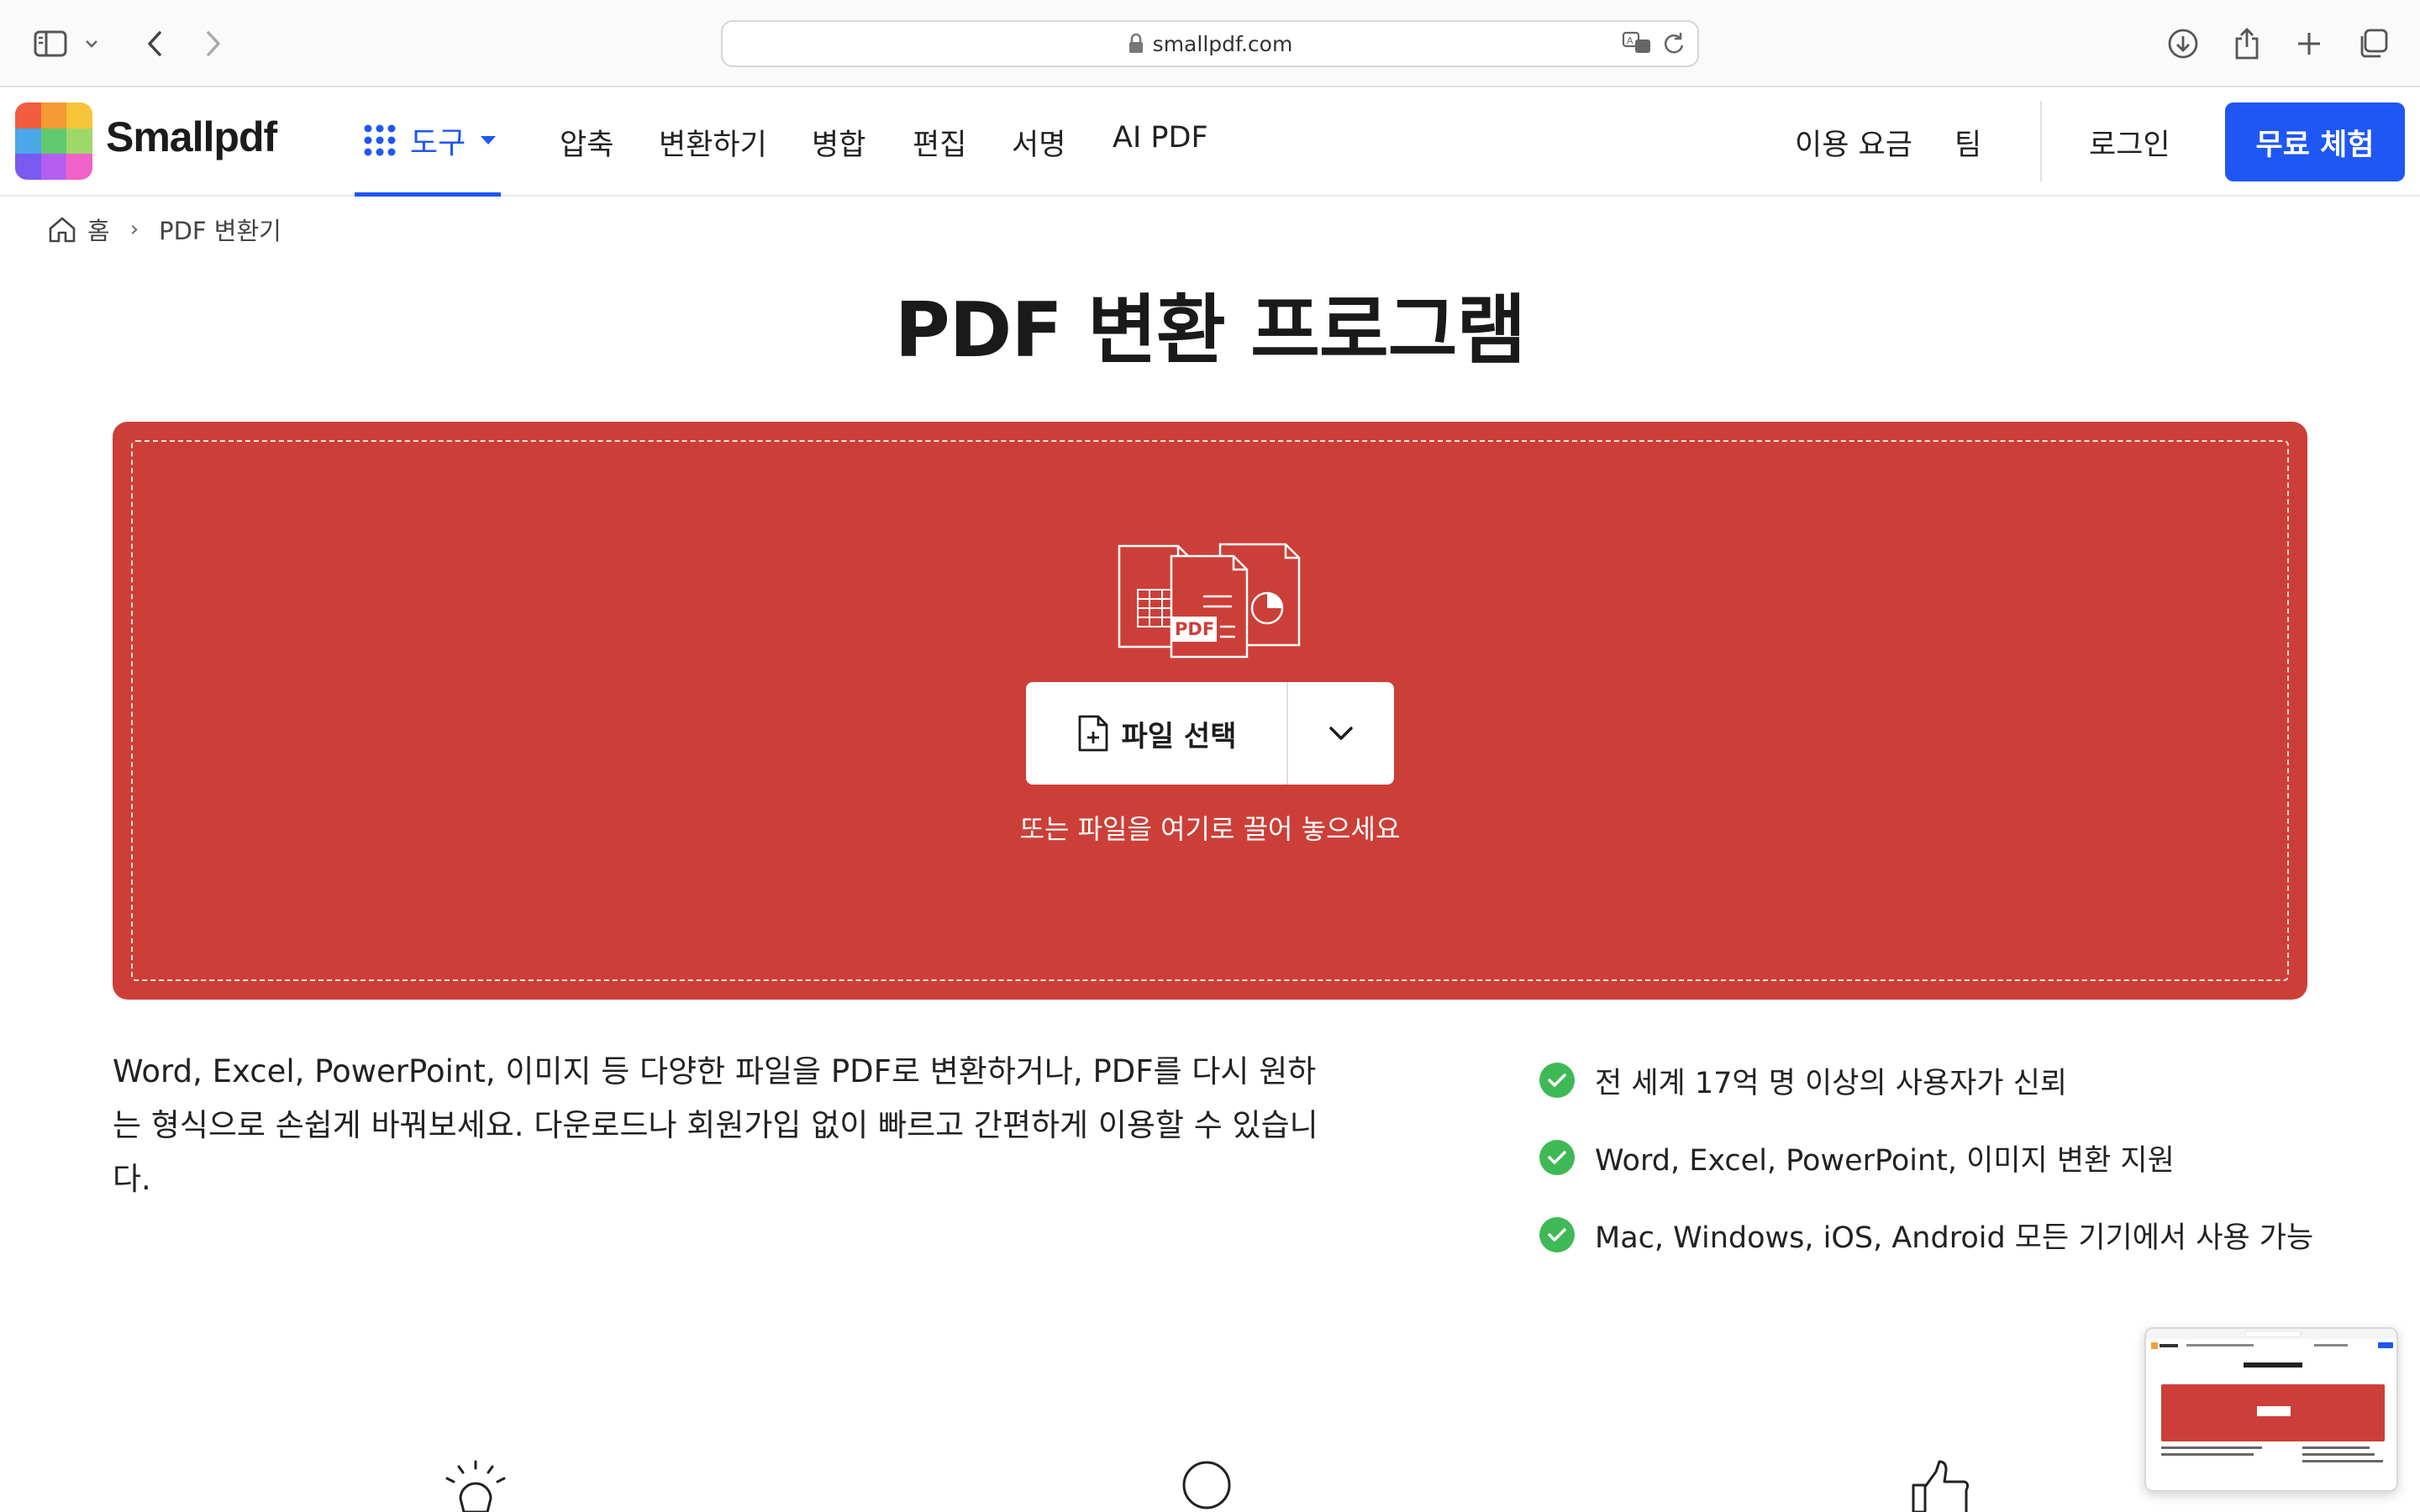 Image resolution: width=2420 pixels, height=1512 pixels. Describe the element at coordinates (1638, 42) in the screenshot. I see `translate-icon: A` at that location.